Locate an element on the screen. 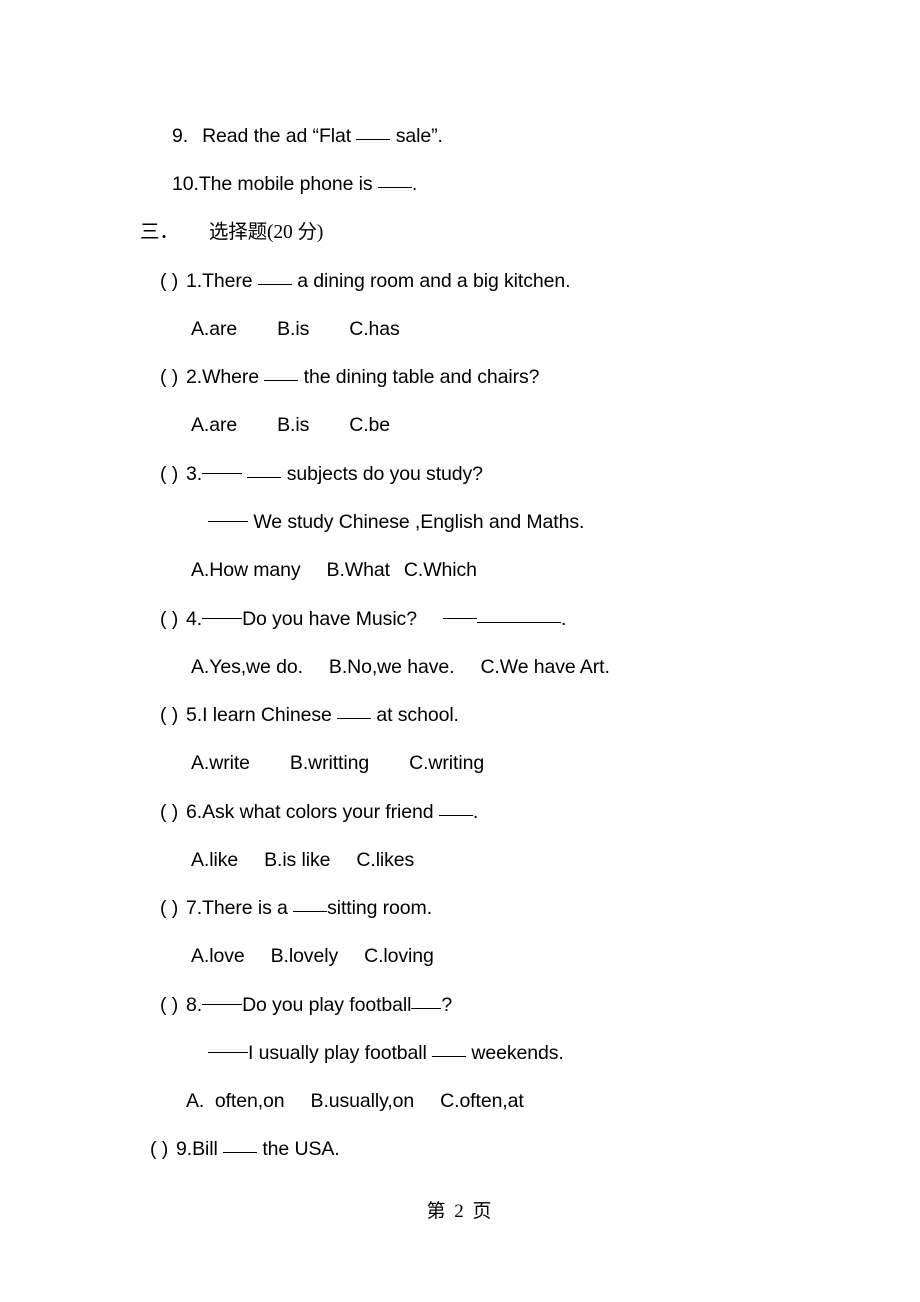 Image resolution: width=920 pixels, height=1302 pixels. stem-before: Ask what colors your friend is located at coordinates (318, 812).